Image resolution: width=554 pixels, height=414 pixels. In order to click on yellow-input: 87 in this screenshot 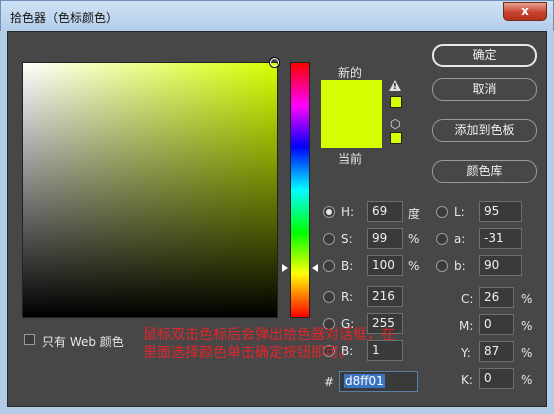, I will do `click(496, 351)`.